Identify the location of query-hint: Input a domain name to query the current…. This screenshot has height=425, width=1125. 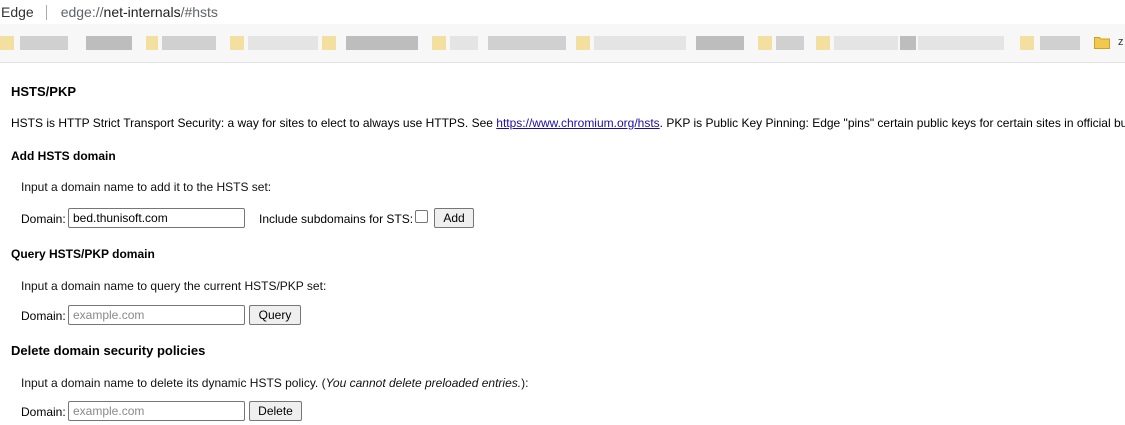
(174, 286).